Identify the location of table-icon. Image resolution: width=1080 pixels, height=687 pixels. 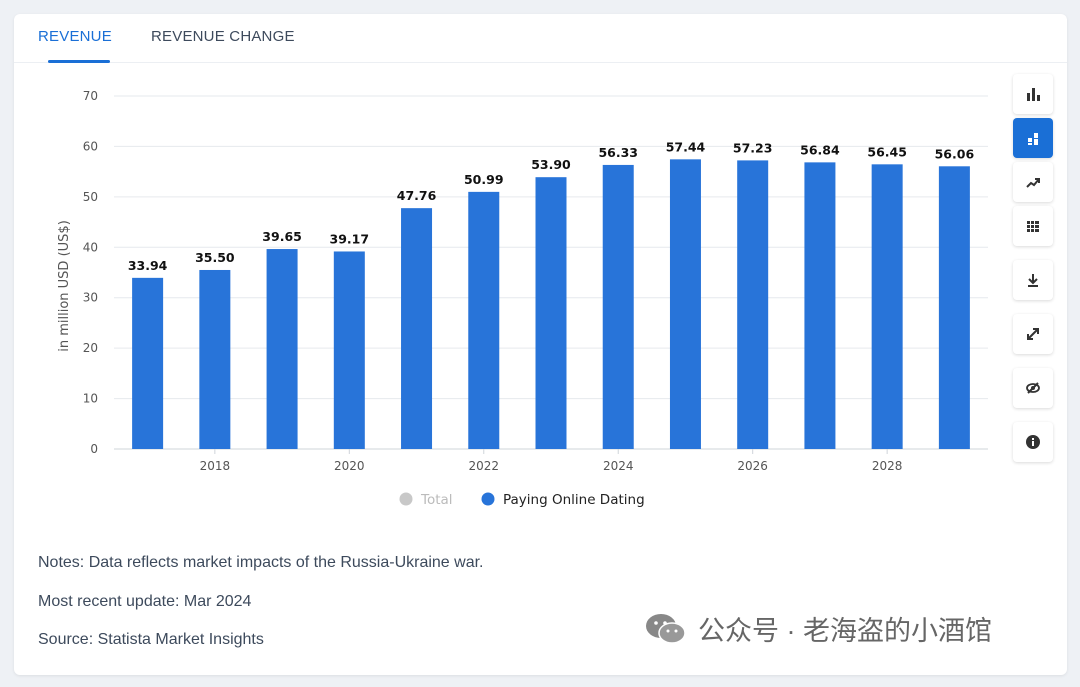
(1033, 226).